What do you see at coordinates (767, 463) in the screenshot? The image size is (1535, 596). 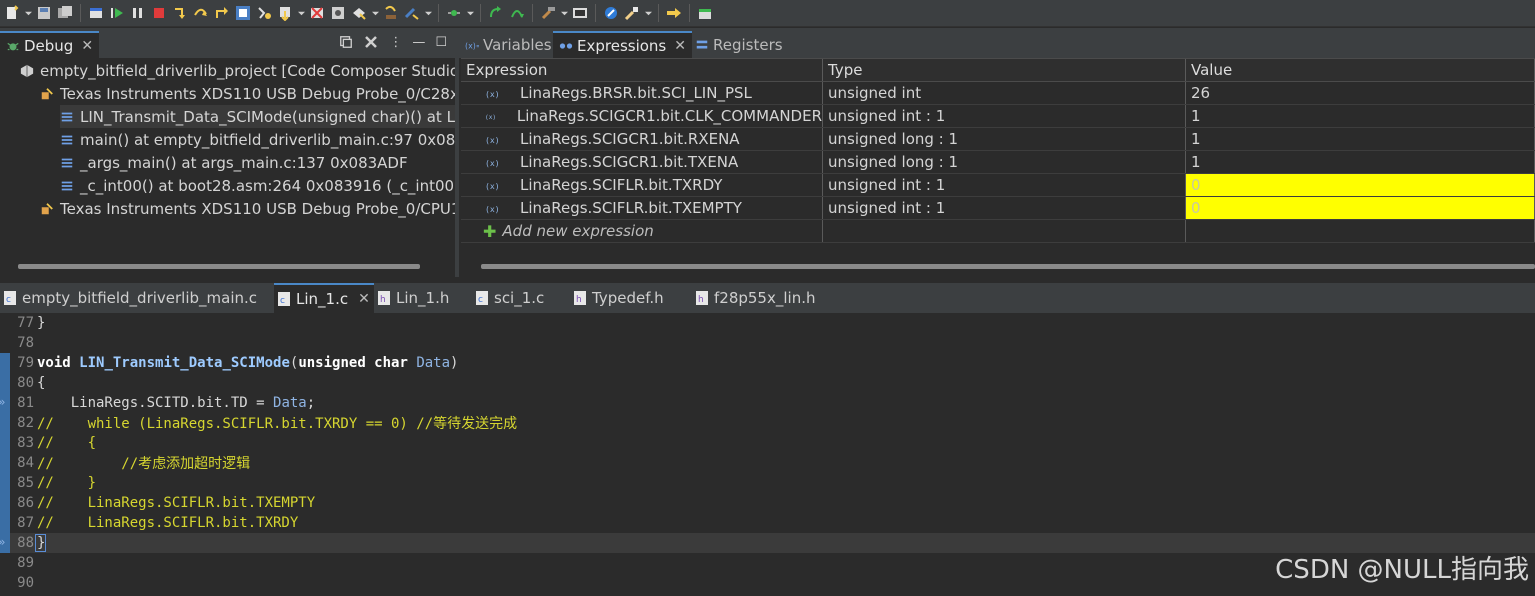 I see `code-line: 84 // //考虑添加超时逻辑` at bounding box center [767, 463].